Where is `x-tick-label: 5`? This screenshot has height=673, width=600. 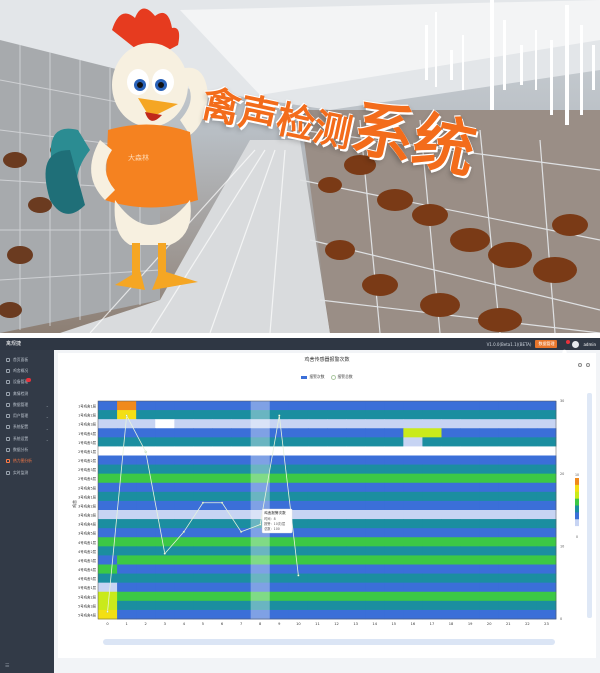 x-tick-label: 5 is located at coordinates (203, 624).